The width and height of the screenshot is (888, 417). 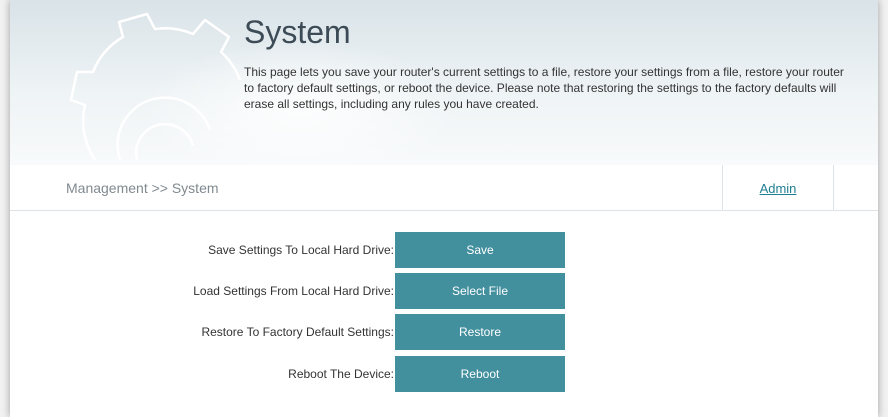 What do you see at coordinates (297, 332) in the screenshot?
I see `restore-defaults-label: Restore To Factory Default Settings:` at bounding box center [297, 332].